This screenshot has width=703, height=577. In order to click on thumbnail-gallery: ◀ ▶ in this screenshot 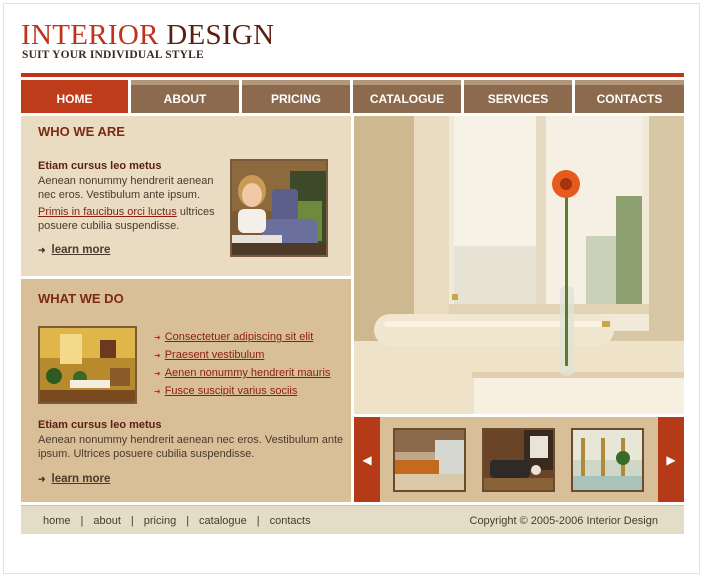, I will do `click(519, 459)`.